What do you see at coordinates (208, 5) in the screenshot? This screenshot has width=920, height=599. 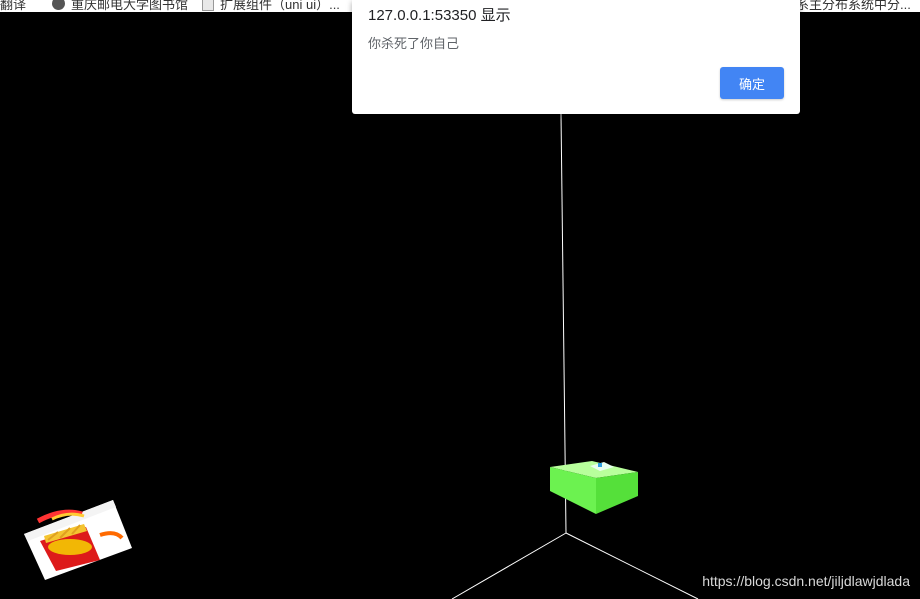 I see `document-icon` at bounding box center [208, 5].